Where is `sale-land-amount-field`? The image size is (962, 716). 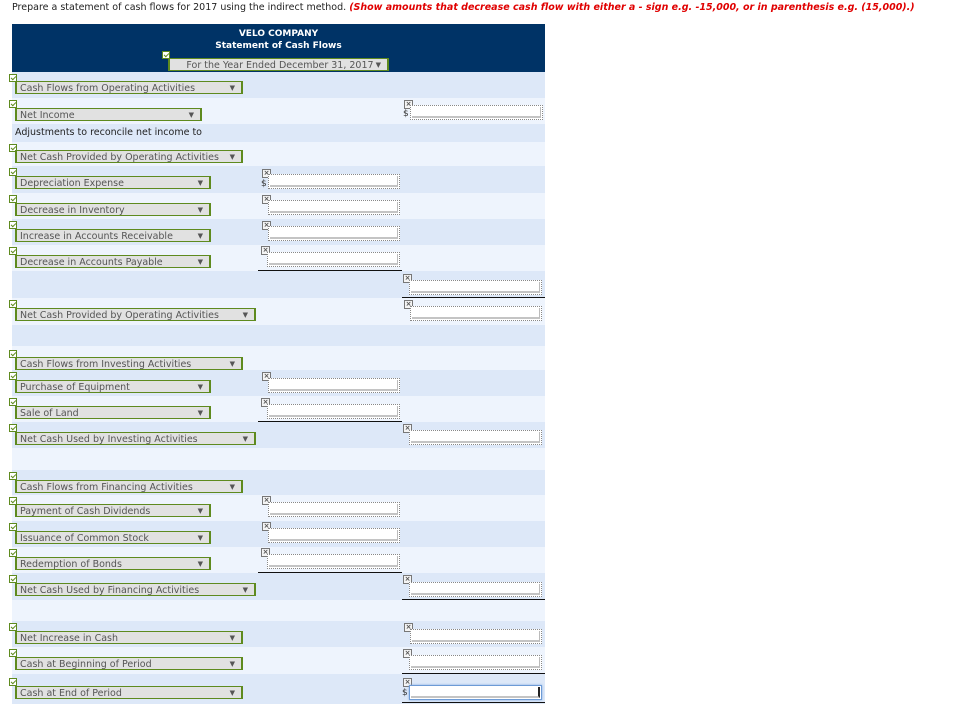 sale-land-amount-field is located at coordinates (333, 411).